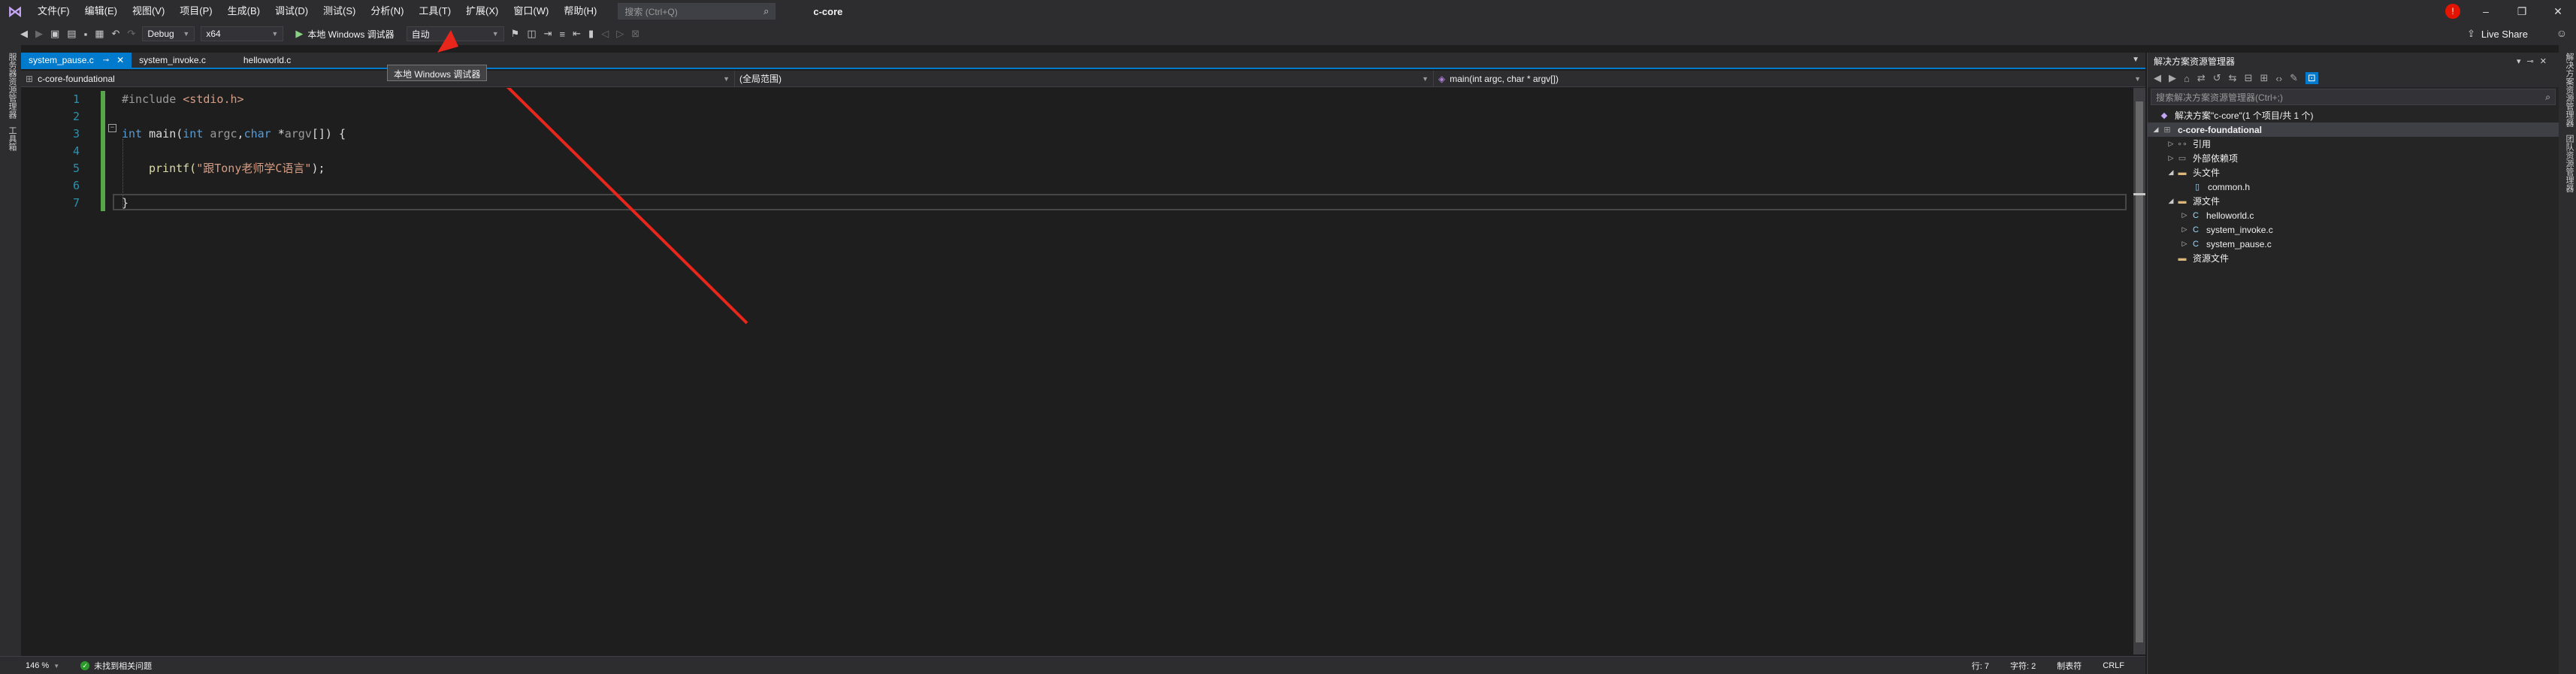 The height and width of the screenshot is (674, 2576). What do you see at coordinates (387, 11) in the screenshot?
I see `menu-analyze: 分析(N)` at bounding box center [387, 11].